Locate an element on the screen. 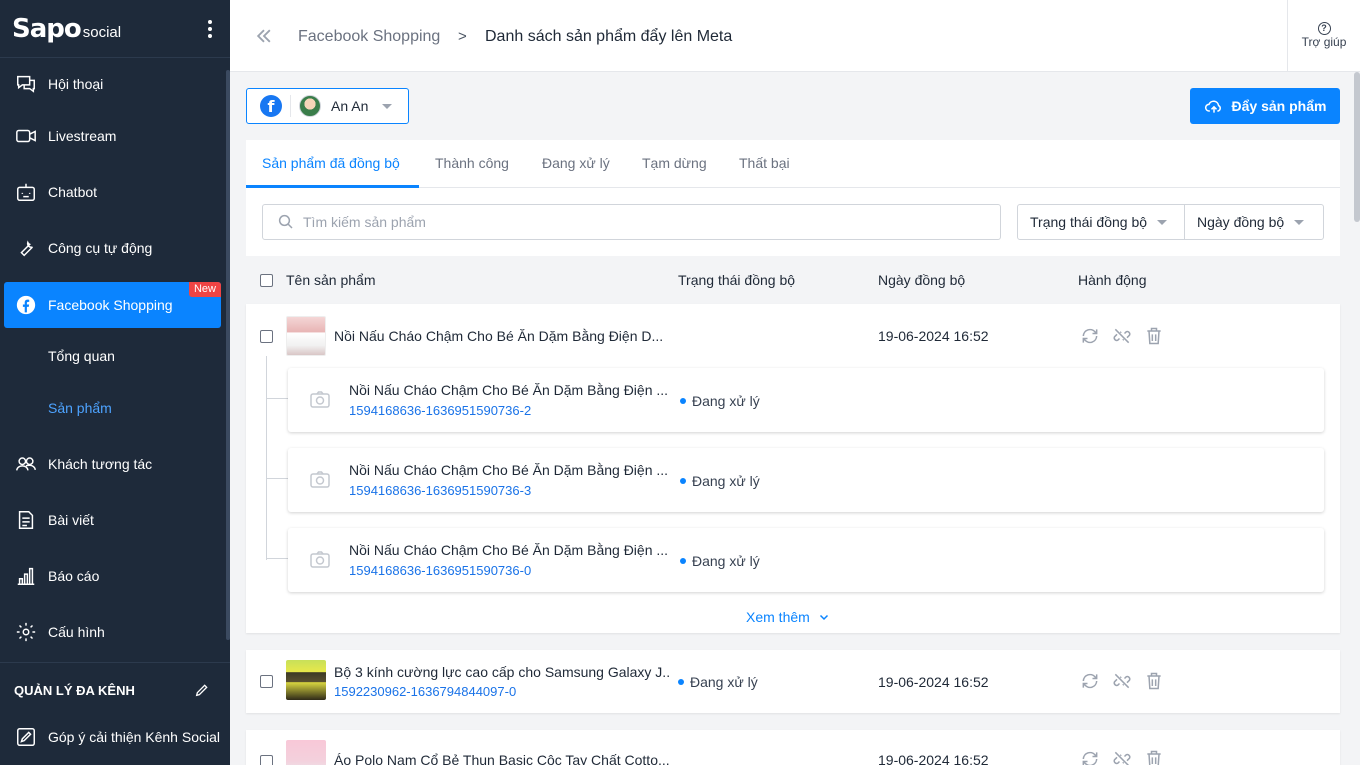 This screenshot has height=765, width=1360. chevron-down-icon is located at coordinates (823, 617).